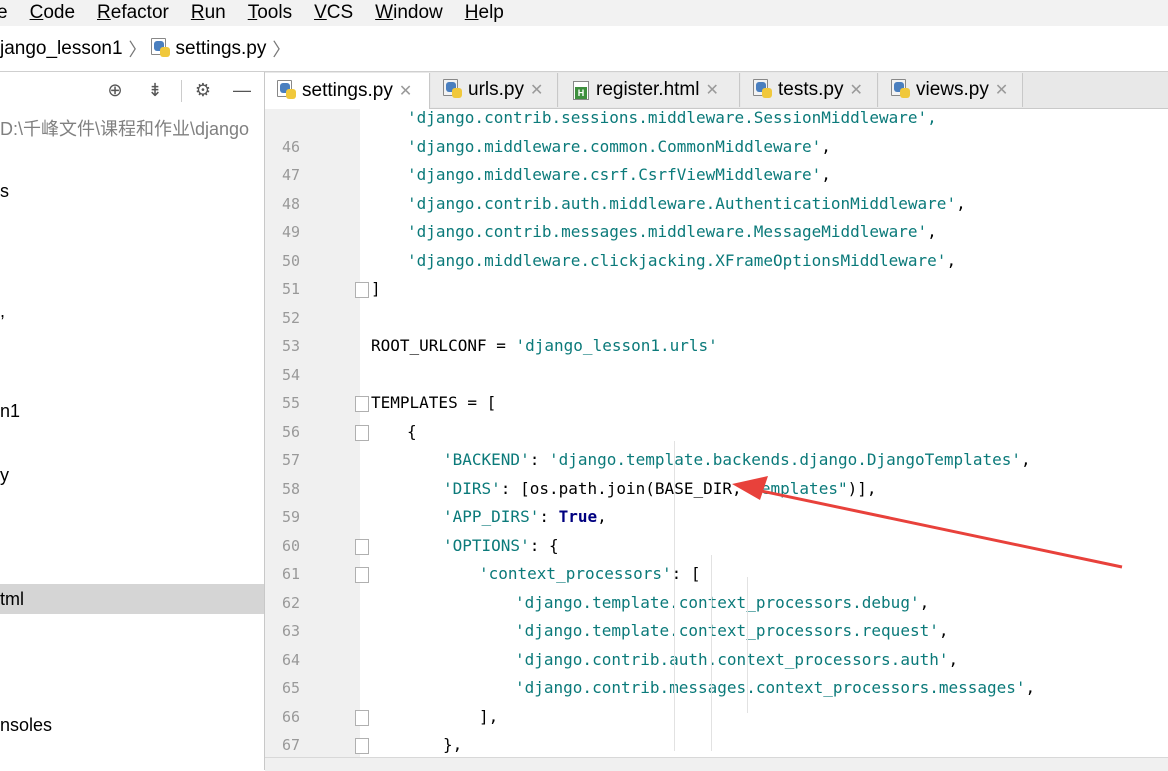  I want to click on tab-urls-py: urls.py ✕, so click(494, 90).